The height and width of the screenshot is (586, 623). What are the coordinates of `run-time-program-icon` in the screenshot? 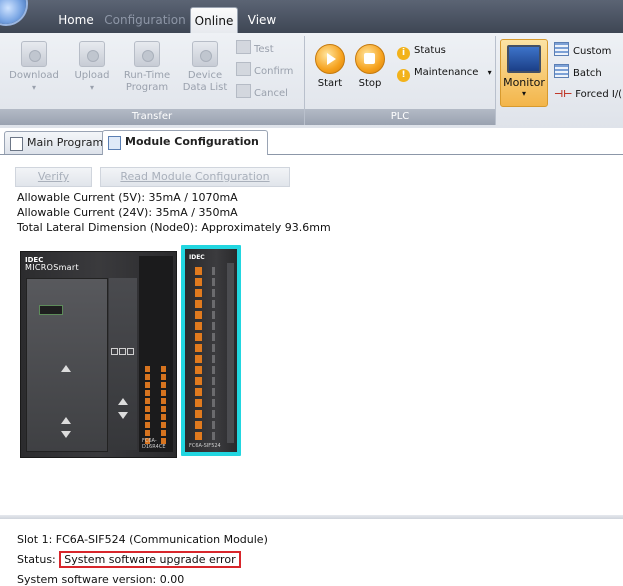 It's located at (147, 54).